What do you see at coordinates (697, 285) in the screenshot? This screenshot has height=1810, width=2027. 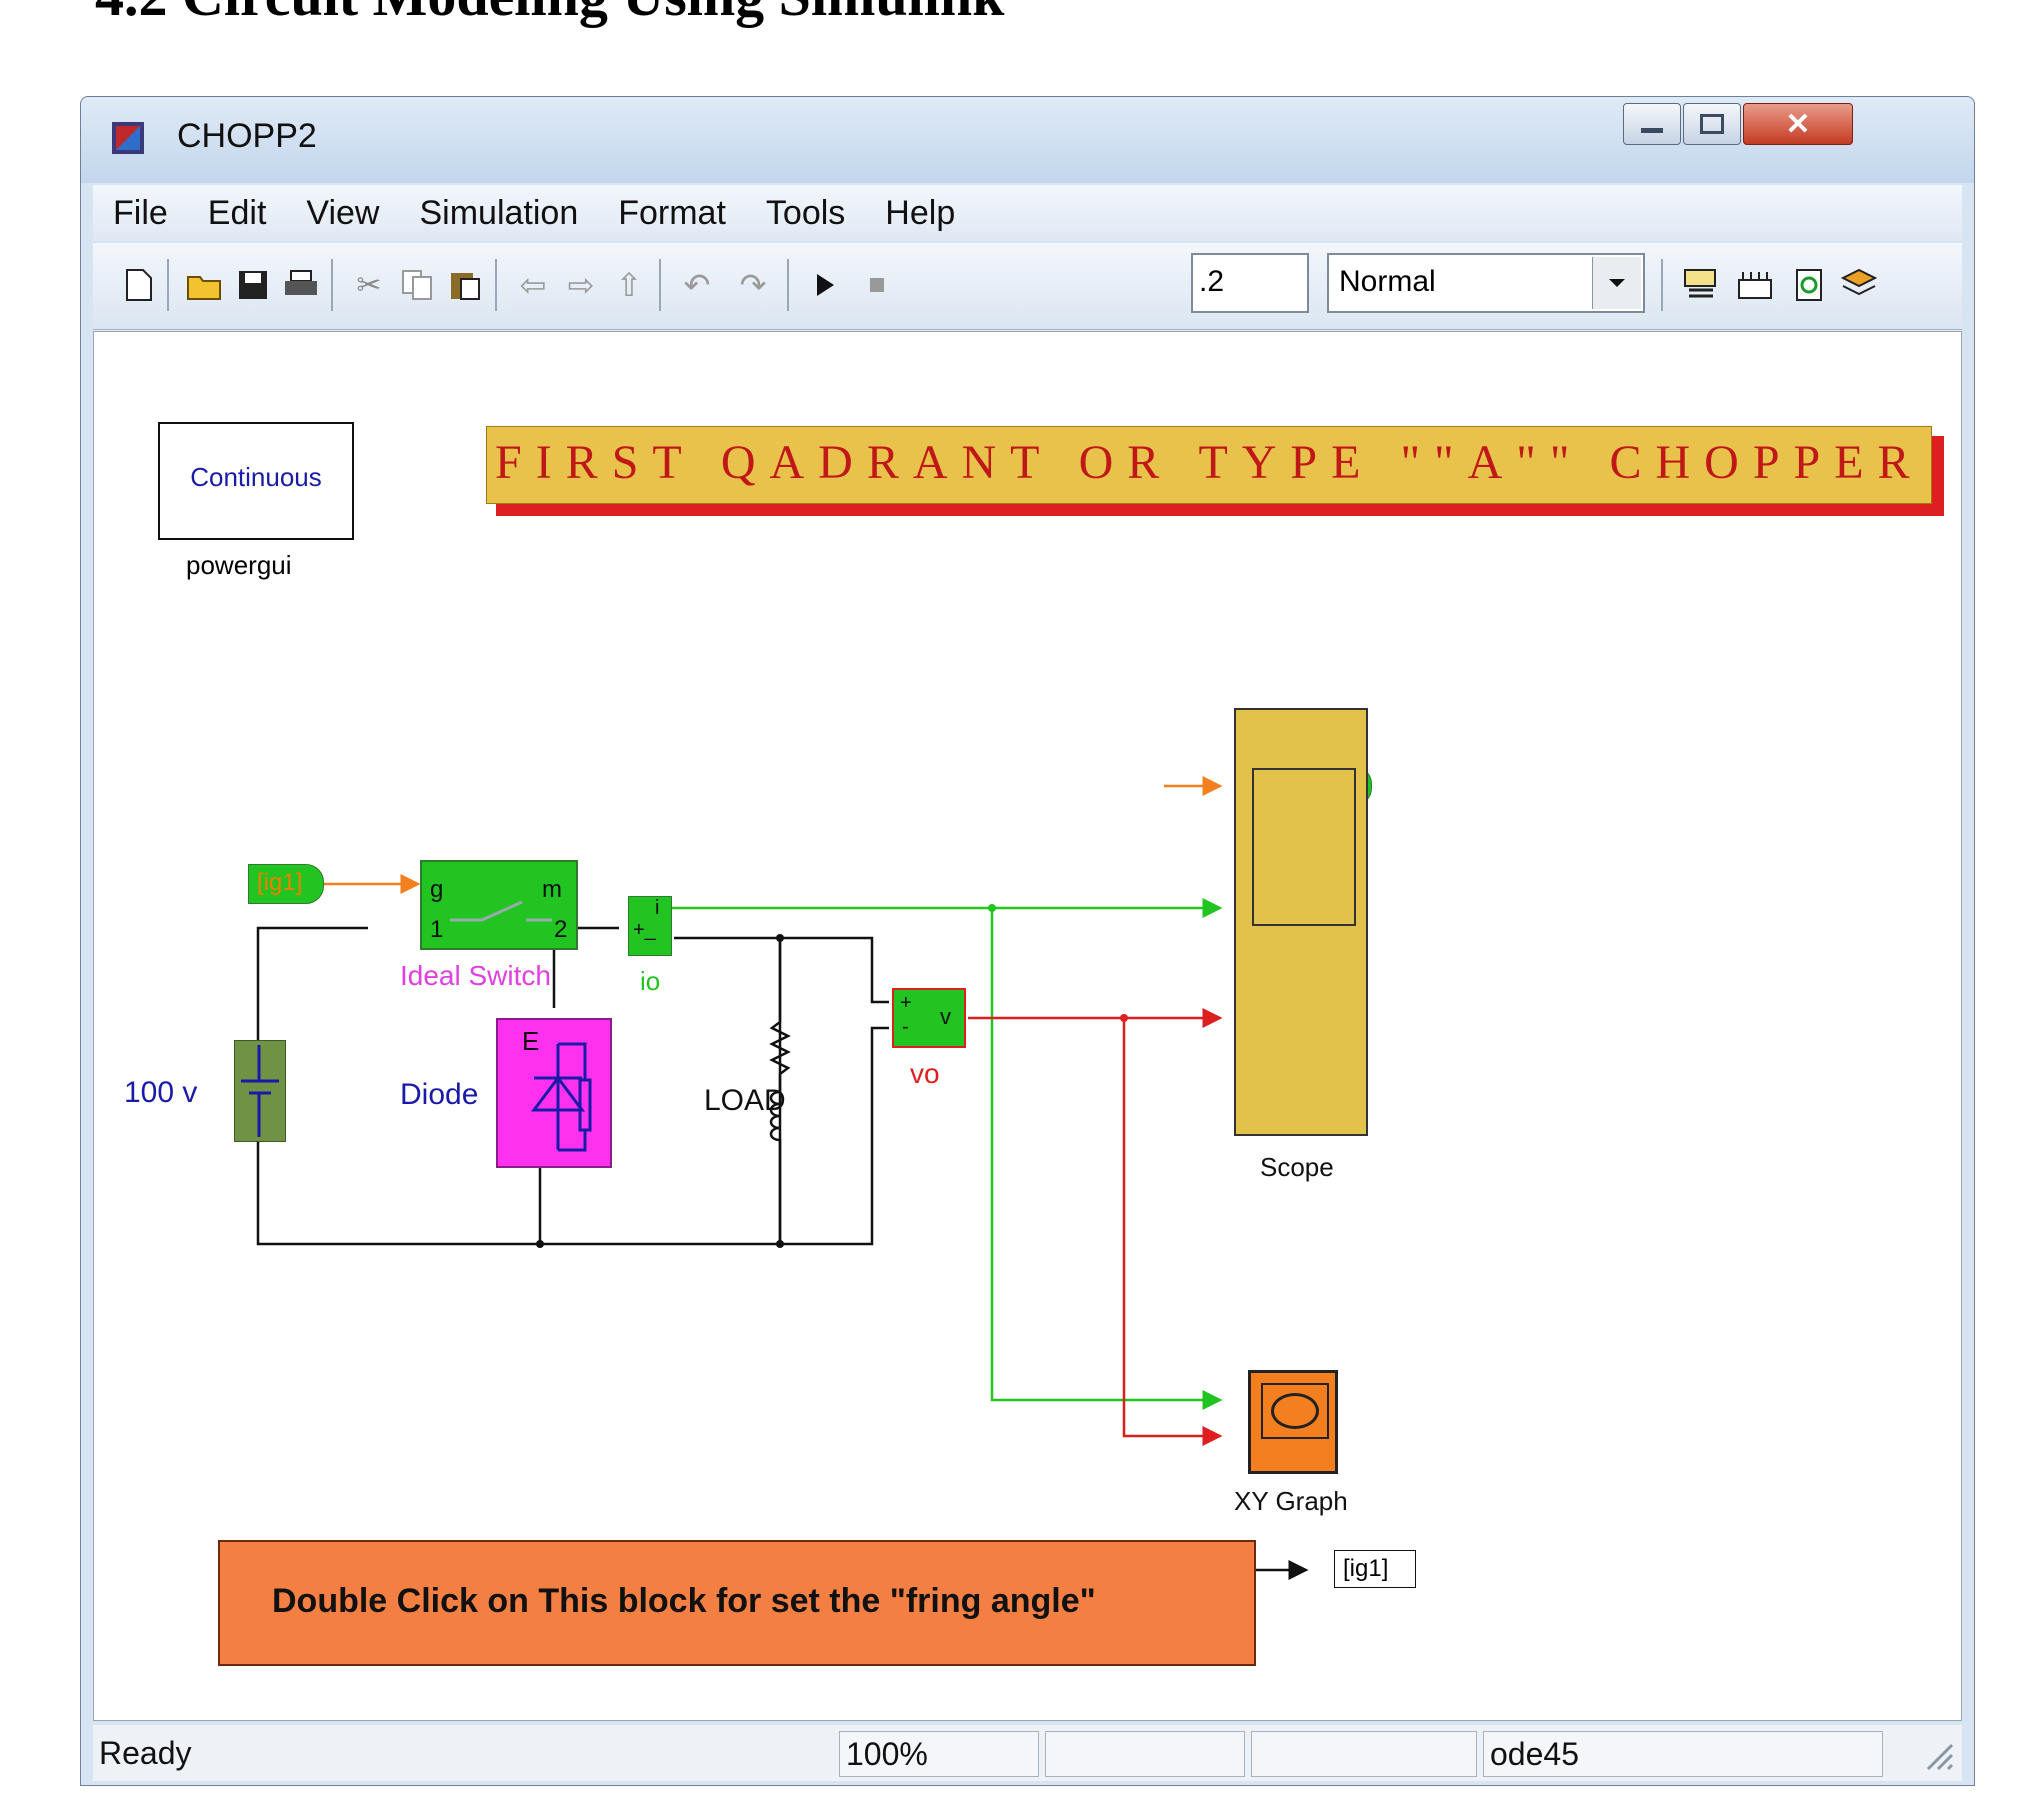 I see `undo-icon: ↶` at bounding box center [697, 285].